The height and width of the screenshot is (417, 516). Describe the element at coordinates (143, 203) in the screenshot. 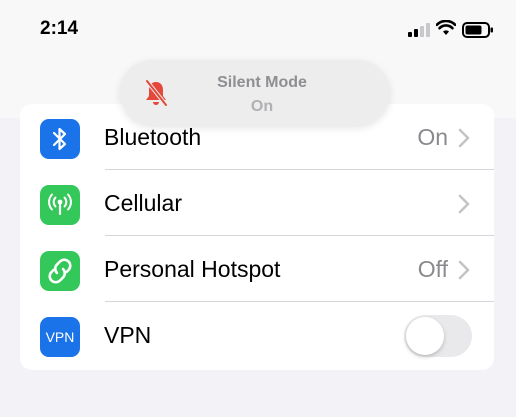

I see `row-label: Cellular` at that location.